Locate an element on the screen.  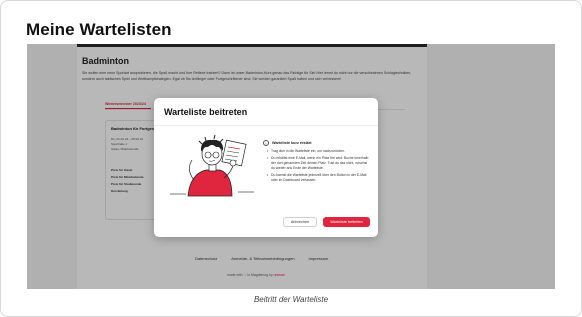
info-header: i Warteliste kurz erklärt is located at coordinates (287, 143).